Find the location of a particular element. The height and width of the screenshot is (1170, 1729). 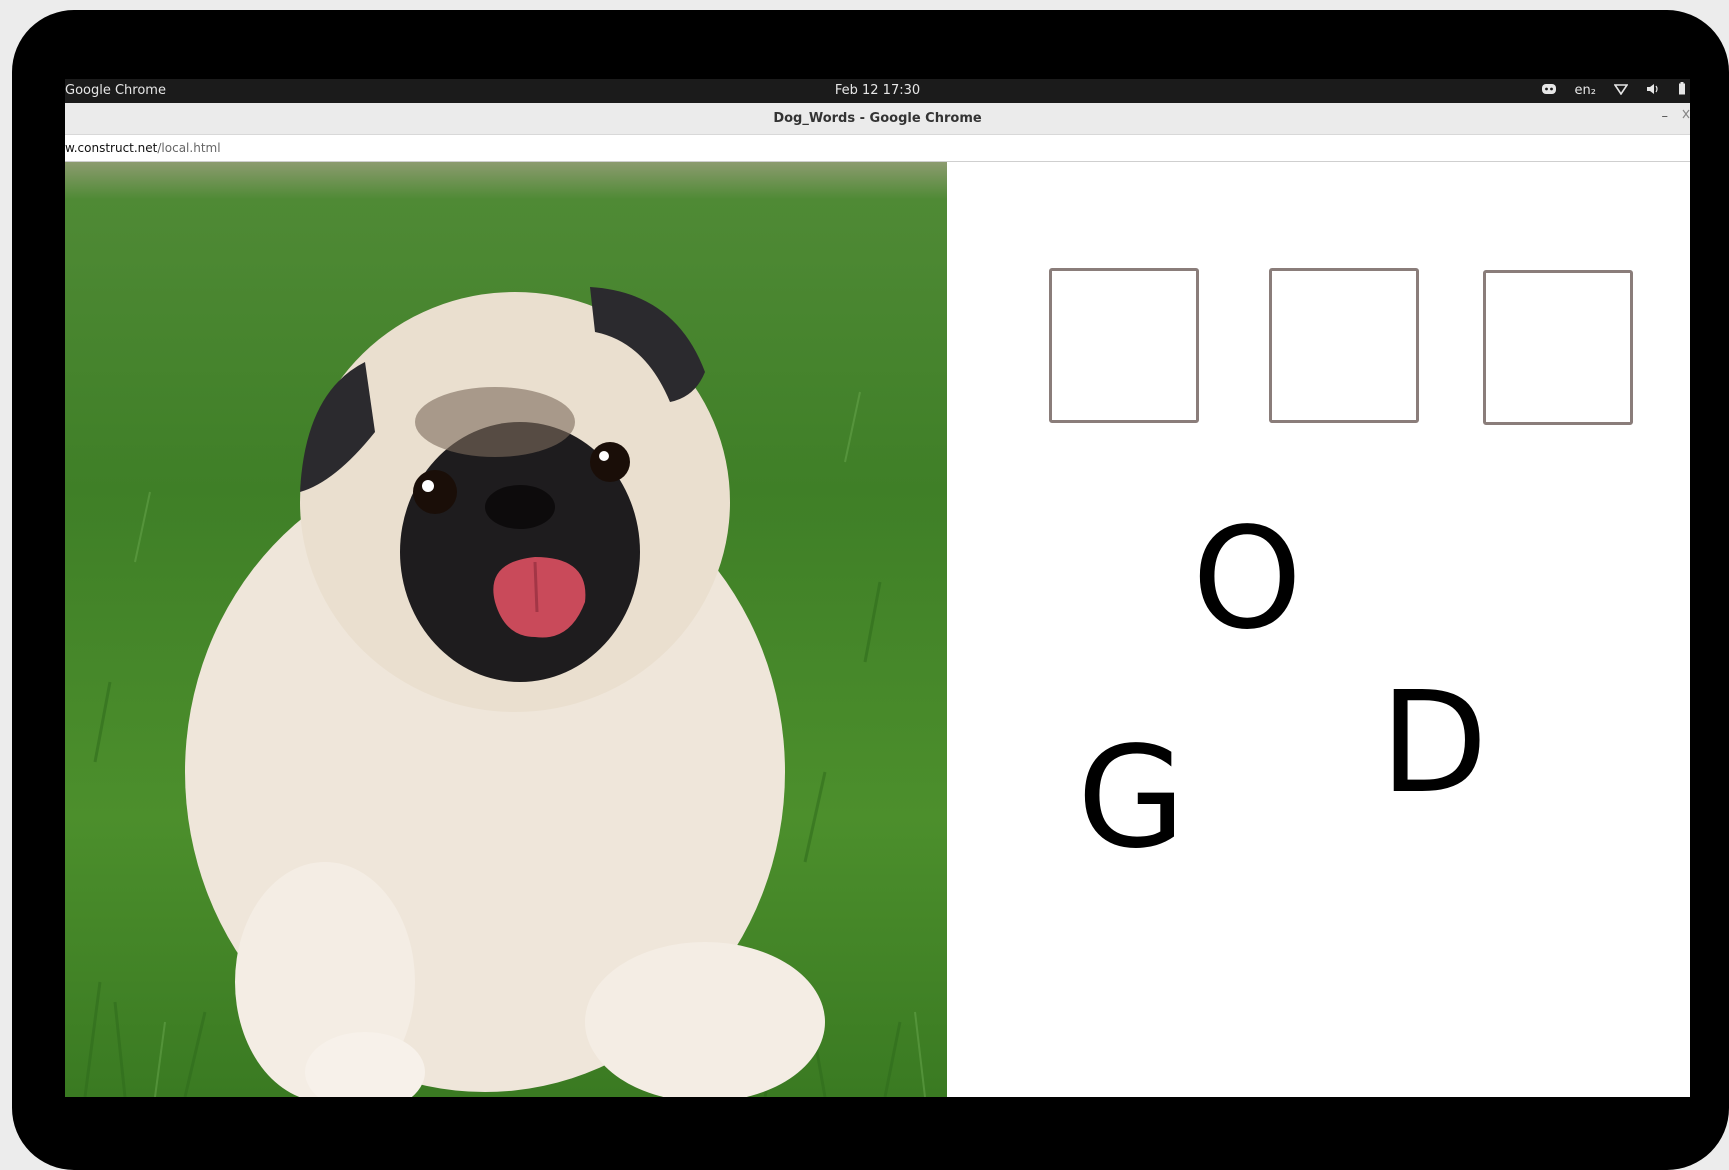

address-bar: w.construct.net/local.html is located at coordinates (877, 148).